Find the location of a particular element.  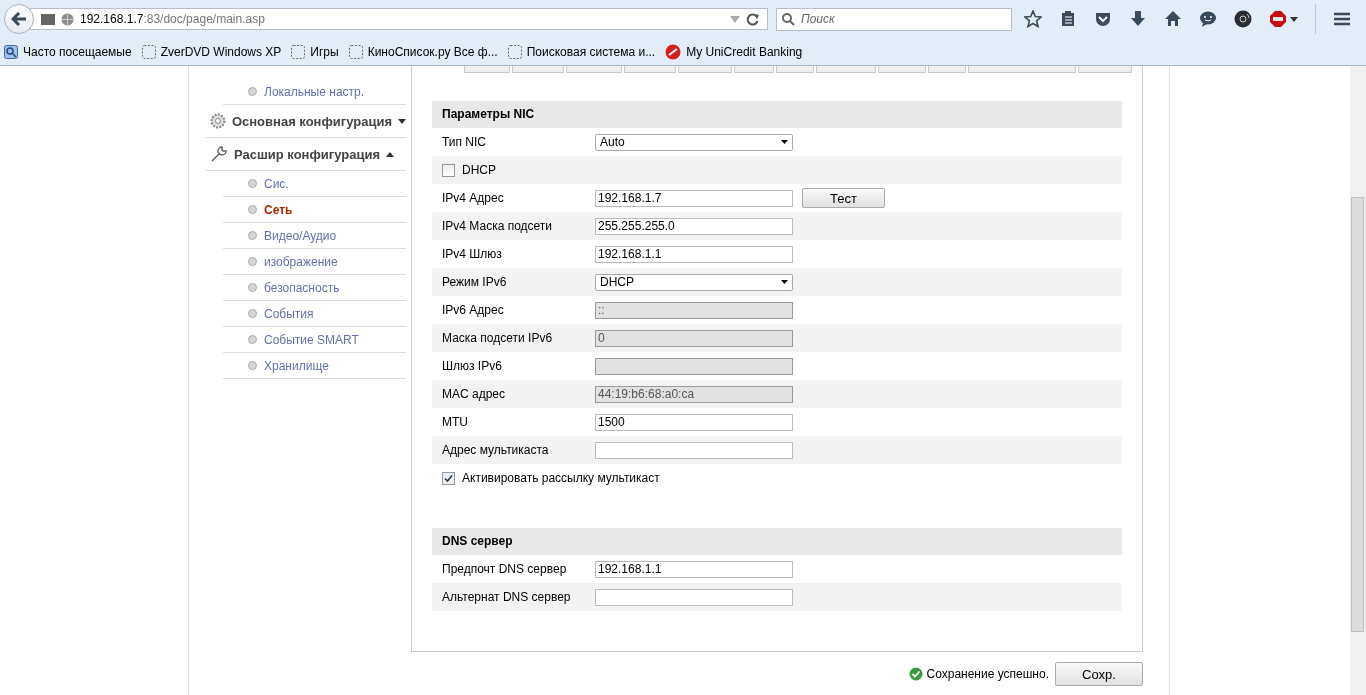

sidebar-item: Хранилище is located at coordinates (314, 366).